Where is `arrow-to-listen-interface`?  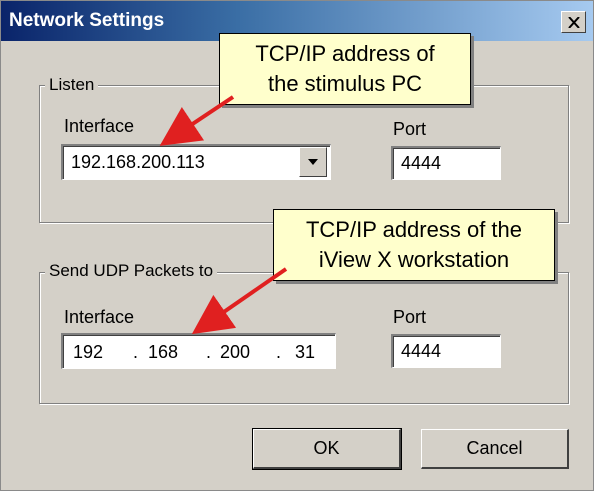 arrow-to-listen-interface is located at coordinates (197, 120).